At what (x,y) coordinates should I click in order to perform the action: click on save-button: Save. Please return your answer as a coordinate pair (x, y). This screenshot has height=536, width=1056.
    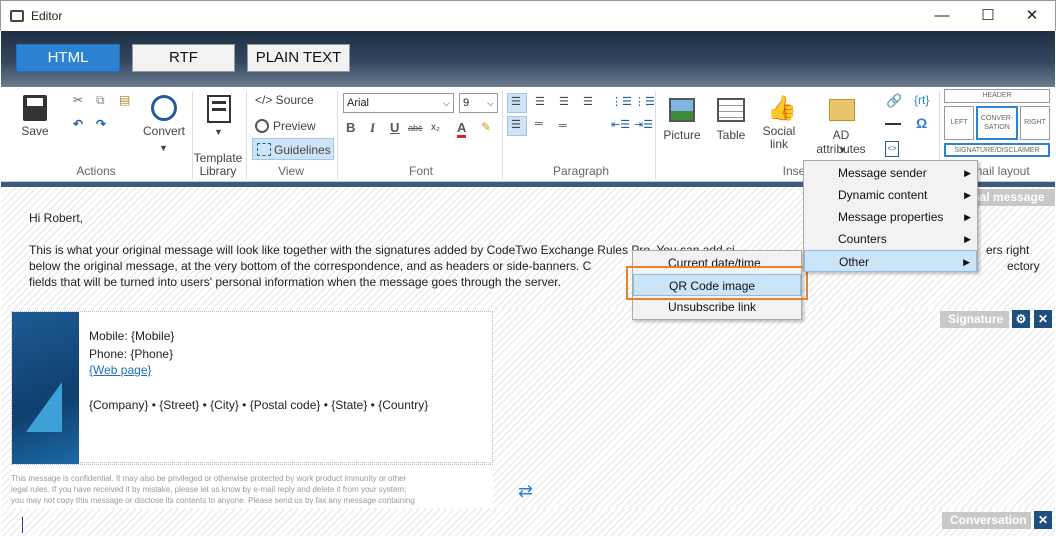
    Looking at the image, I should click on (35, 131).